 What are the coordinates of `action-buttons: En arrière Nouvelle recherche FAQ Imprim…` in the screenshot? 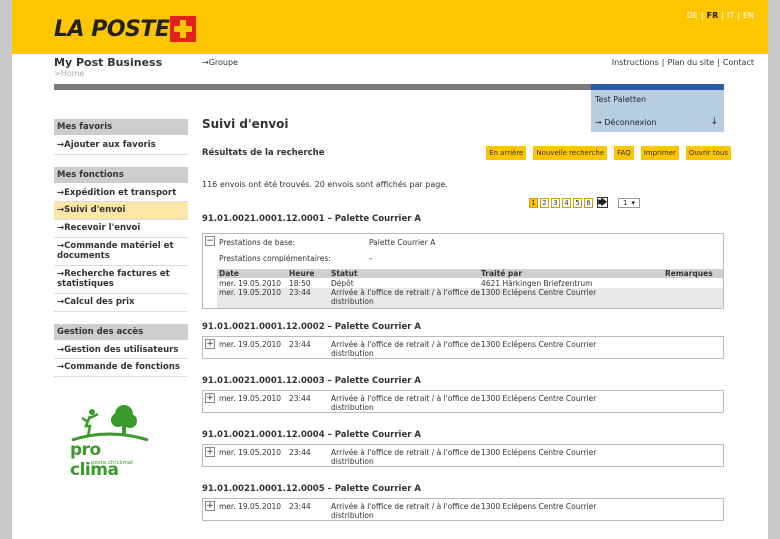 It's located at (608, 153).